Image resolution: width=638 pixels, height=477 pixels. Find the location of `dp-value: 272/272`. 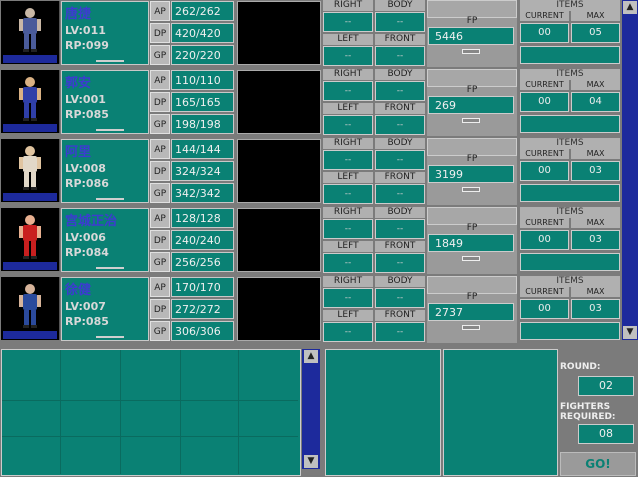

dp-value: 272/272 is located at coordinates (202, 309).